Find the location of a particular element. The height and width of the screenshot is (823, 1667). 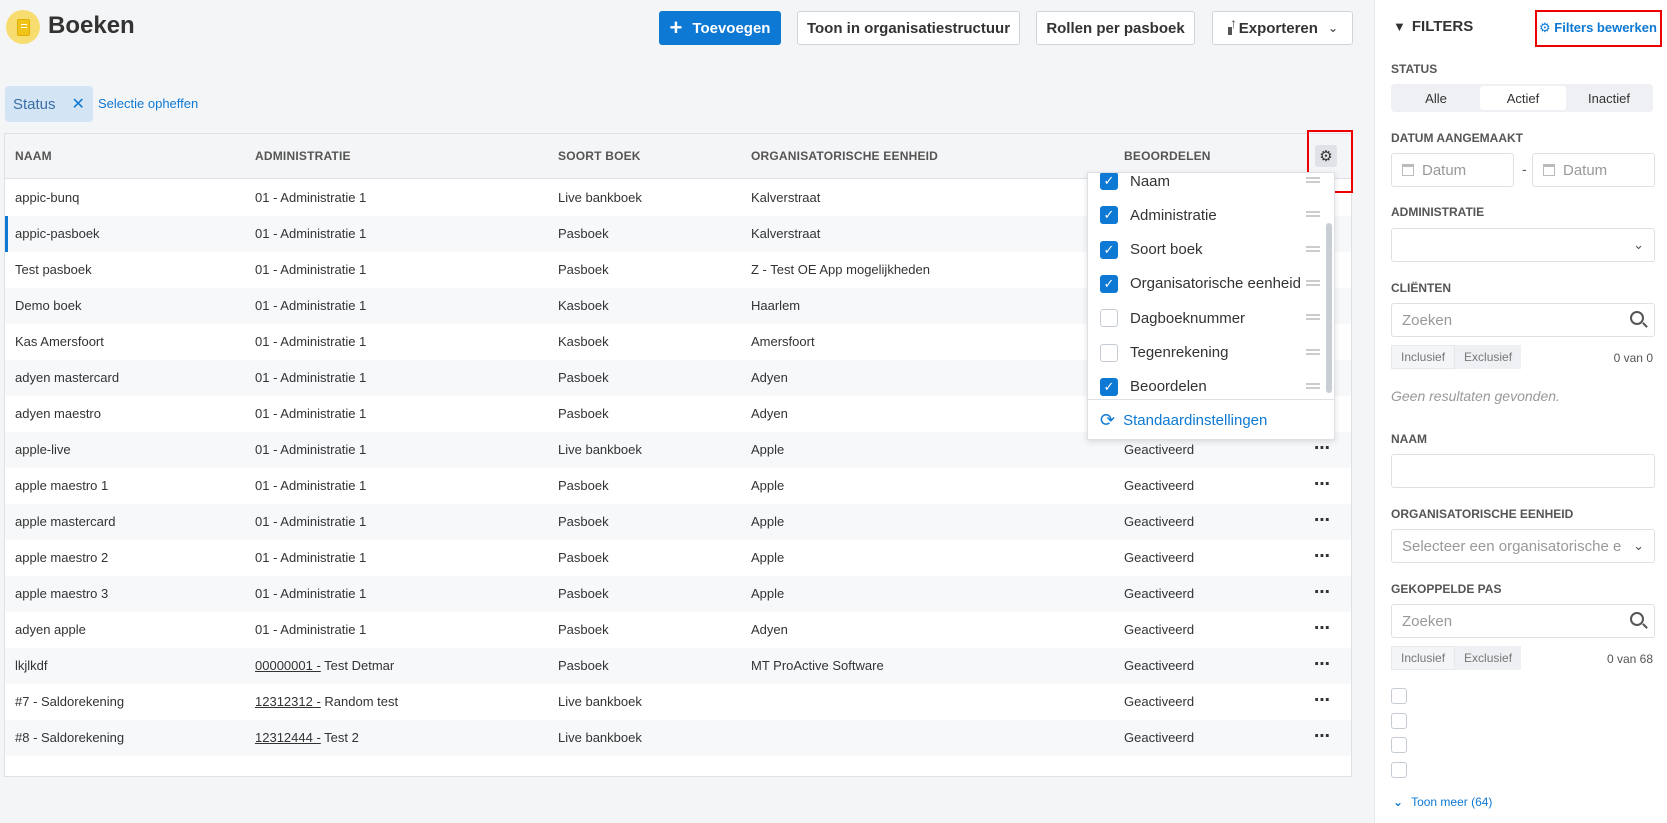

show-more-link: ⌄ Toon meer (64) is located at coordinates (1442, 802).